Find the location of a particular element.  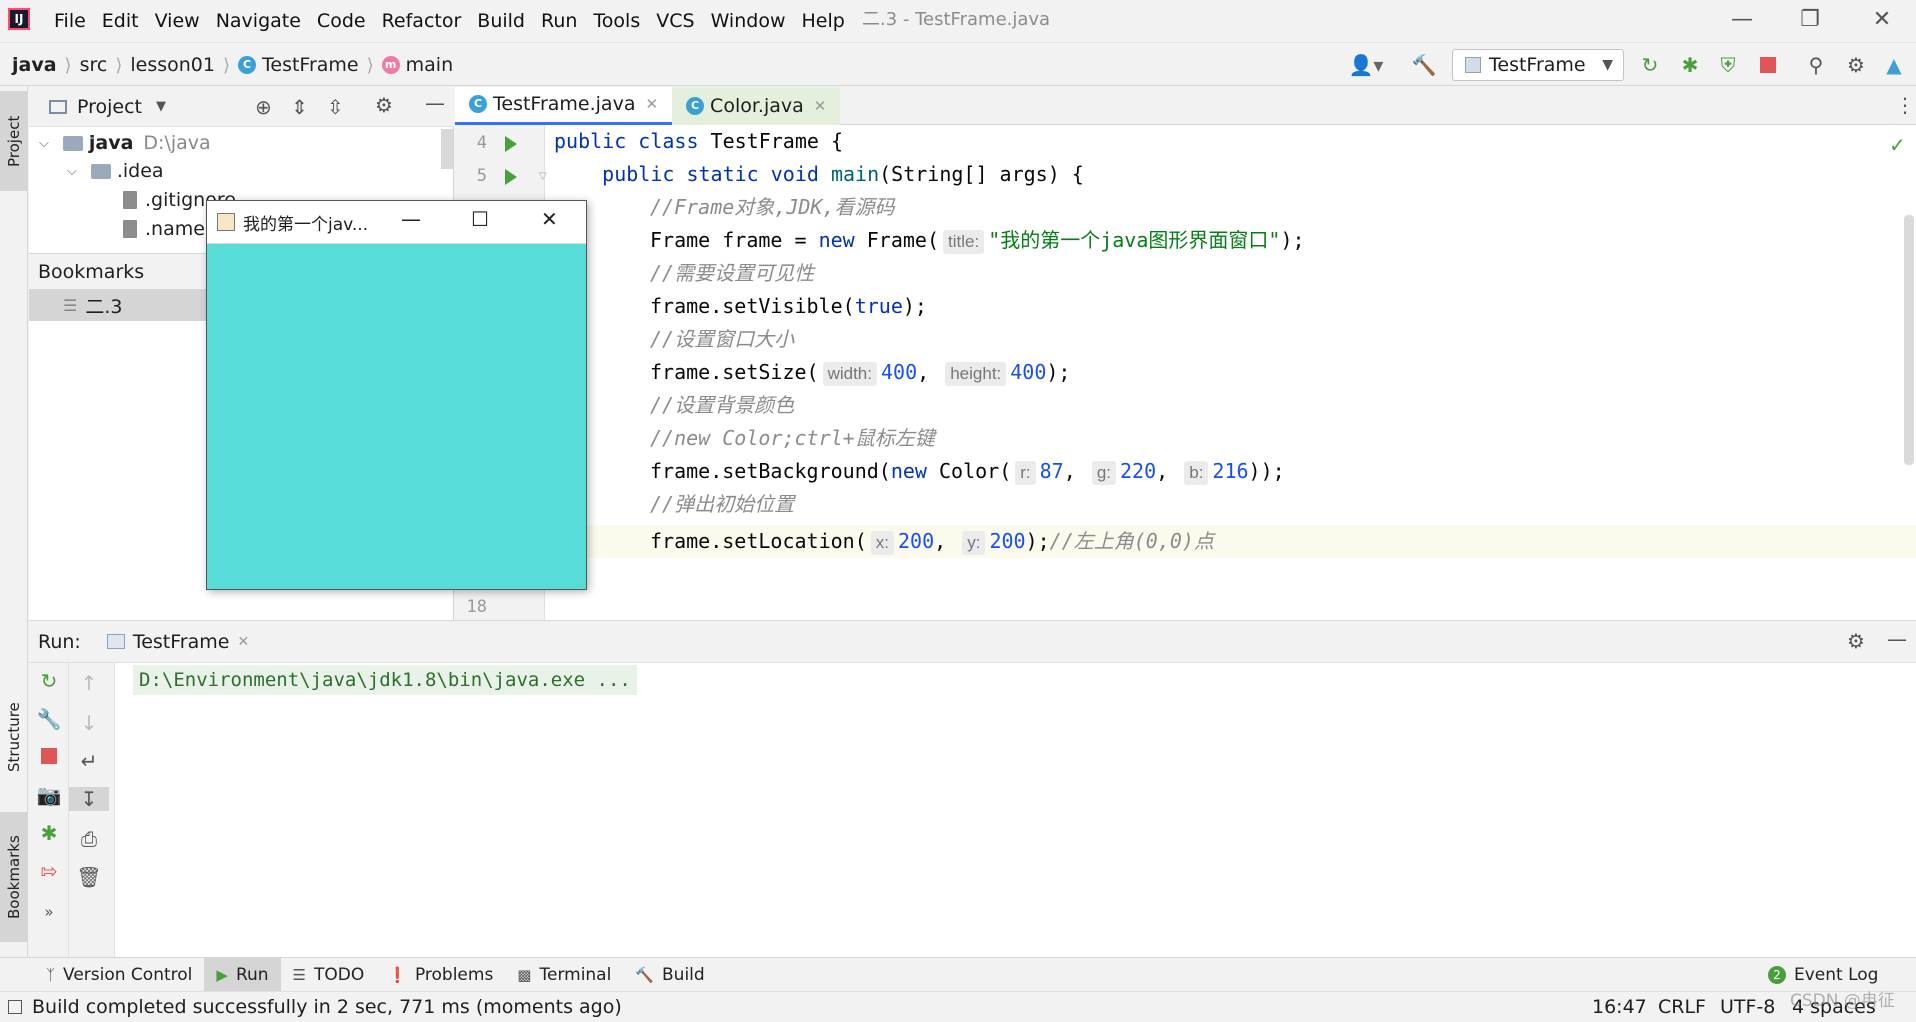

panel-settings-gear-icon: ⚙ is located at coordinates (384, 105).